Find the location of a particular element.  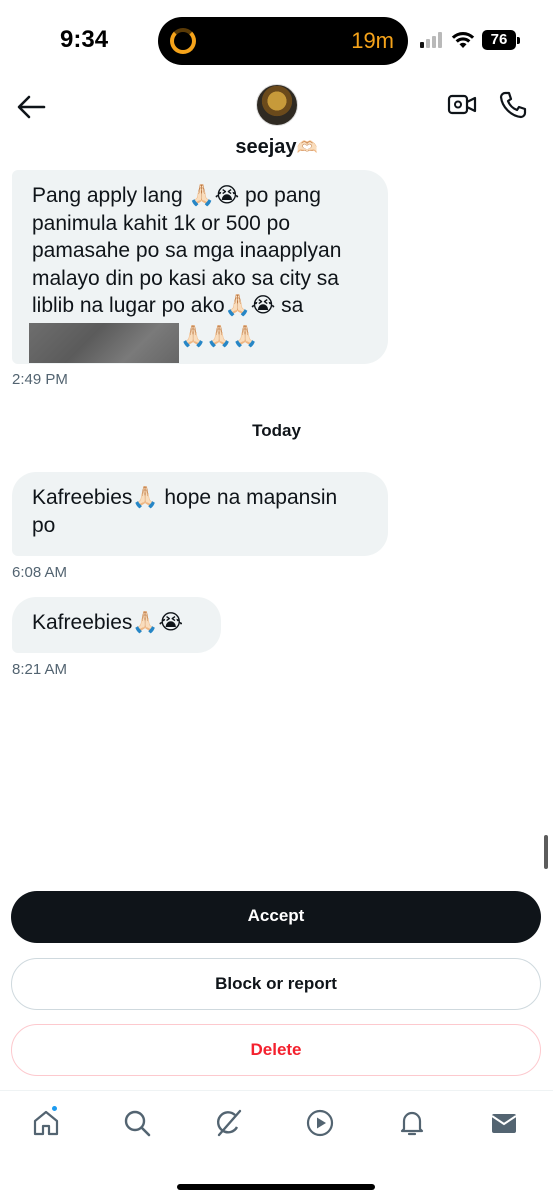

tab-notifications is located at coordinates (412, 1123).